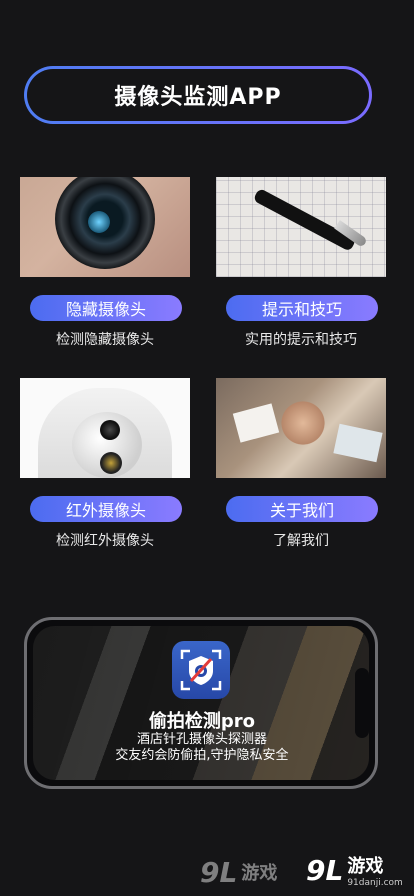 The width and height of the screenshot is (414, 896). What do you see at coordinates (301, 541) in the screenshot?
I see `about-us-desc: 了解我们` at bounding box center [301, 541].